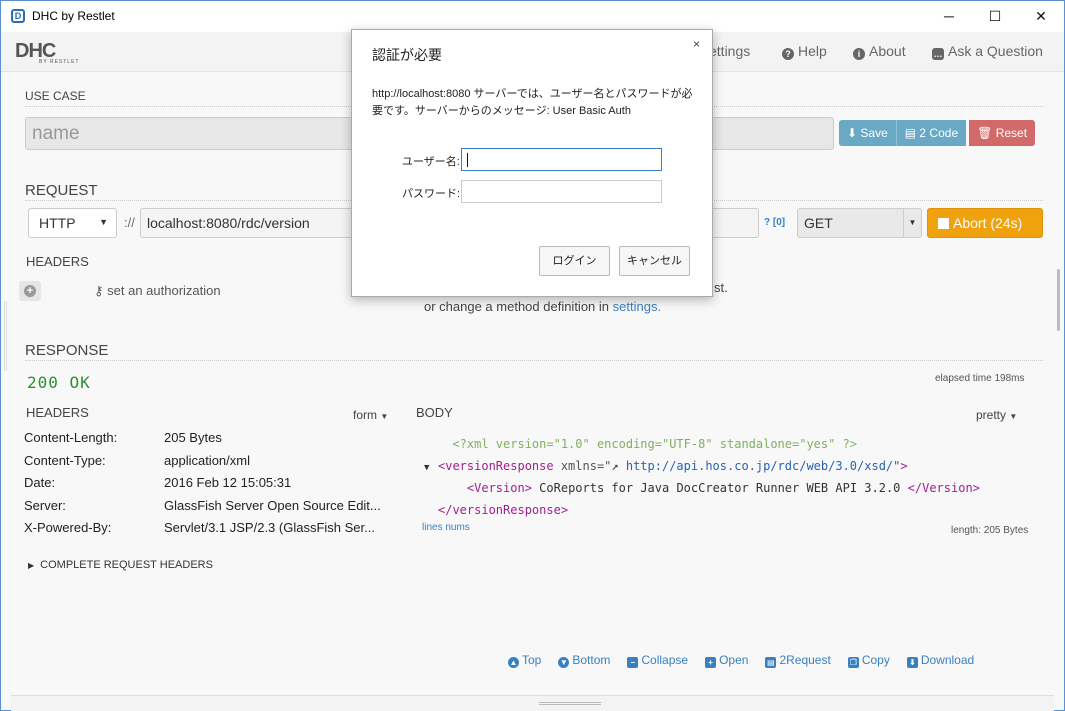 This screenshot has height=711, width=1065. I want to click on divider, so click(534, 360).